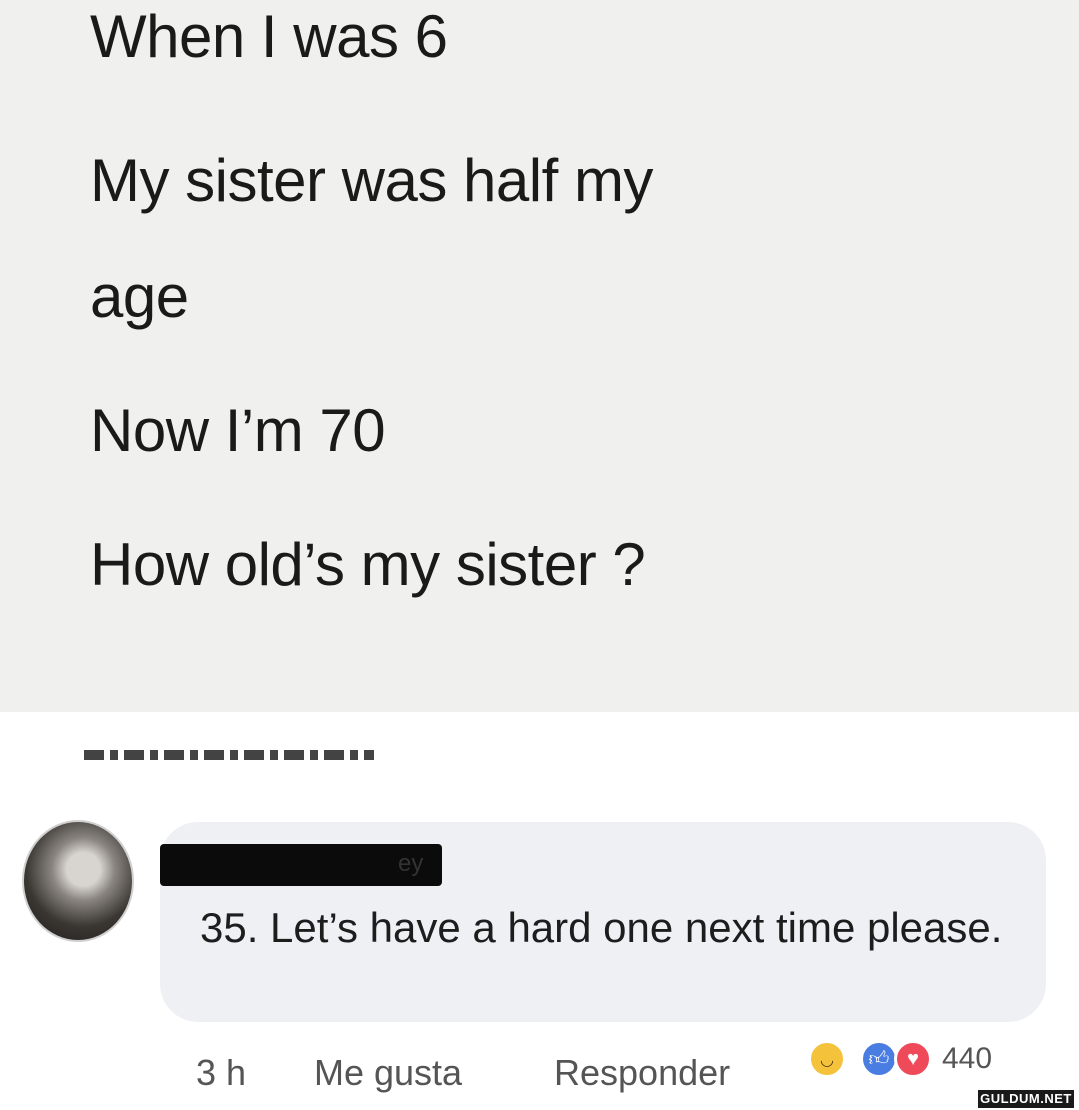  What do you see at coordinates (139, 296) in the screenshot?
I see `post-line-3: age` at bounding box center [139, 296].